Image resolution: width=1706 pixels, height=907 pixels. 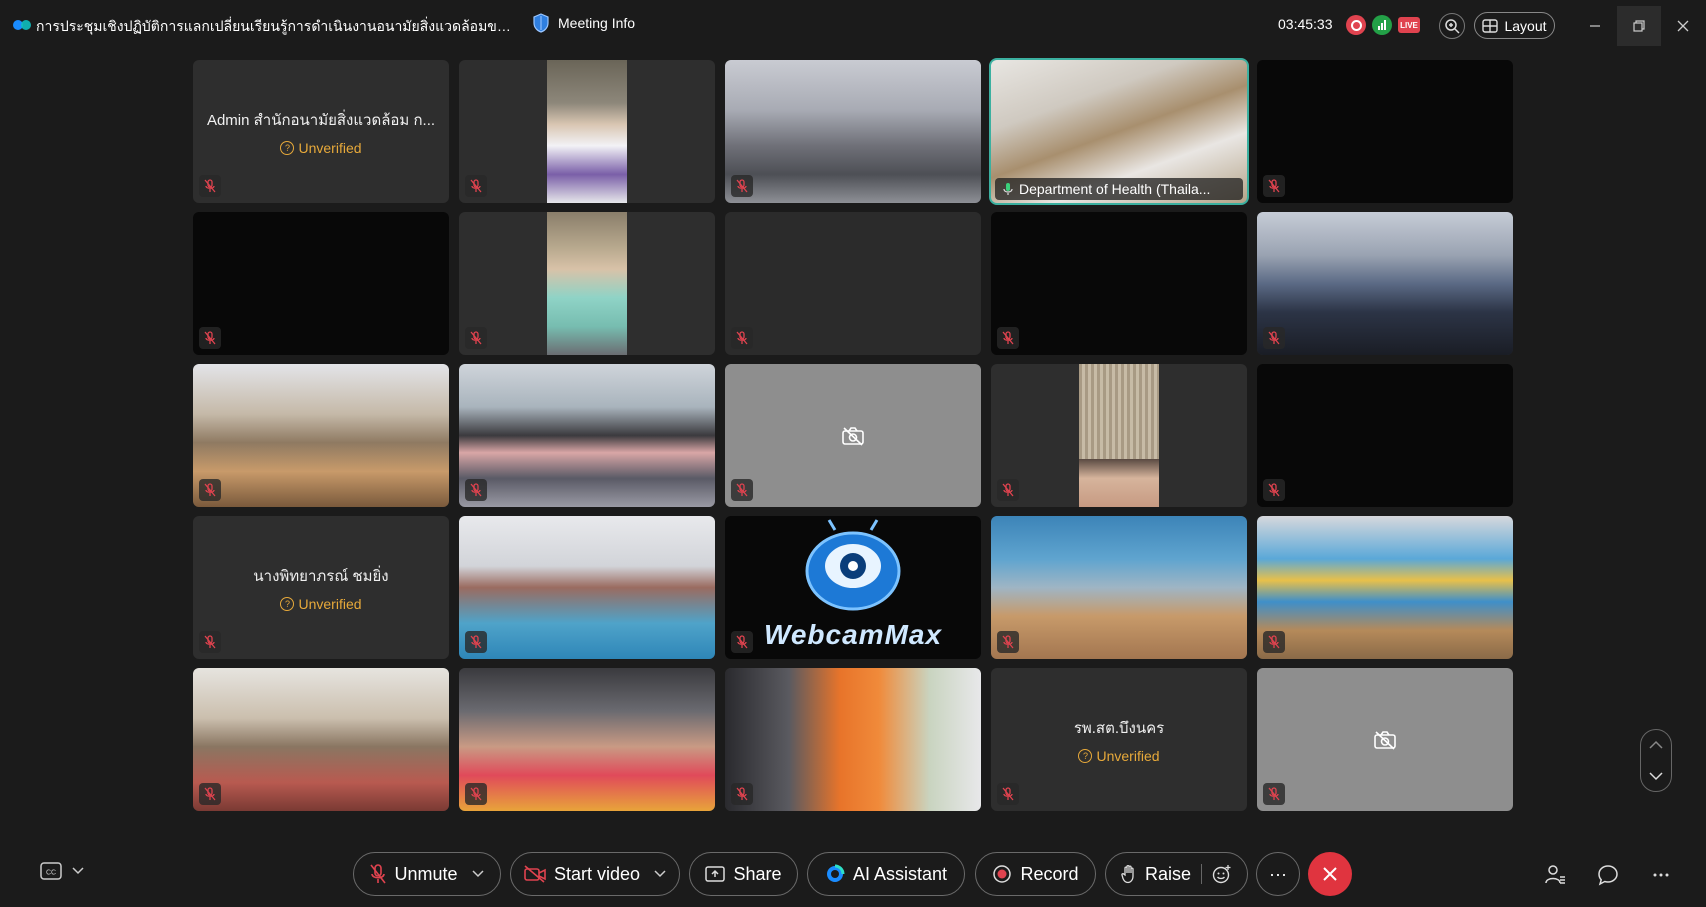 I want to click on more-options-button: ···, so click(x=1278, y=874).